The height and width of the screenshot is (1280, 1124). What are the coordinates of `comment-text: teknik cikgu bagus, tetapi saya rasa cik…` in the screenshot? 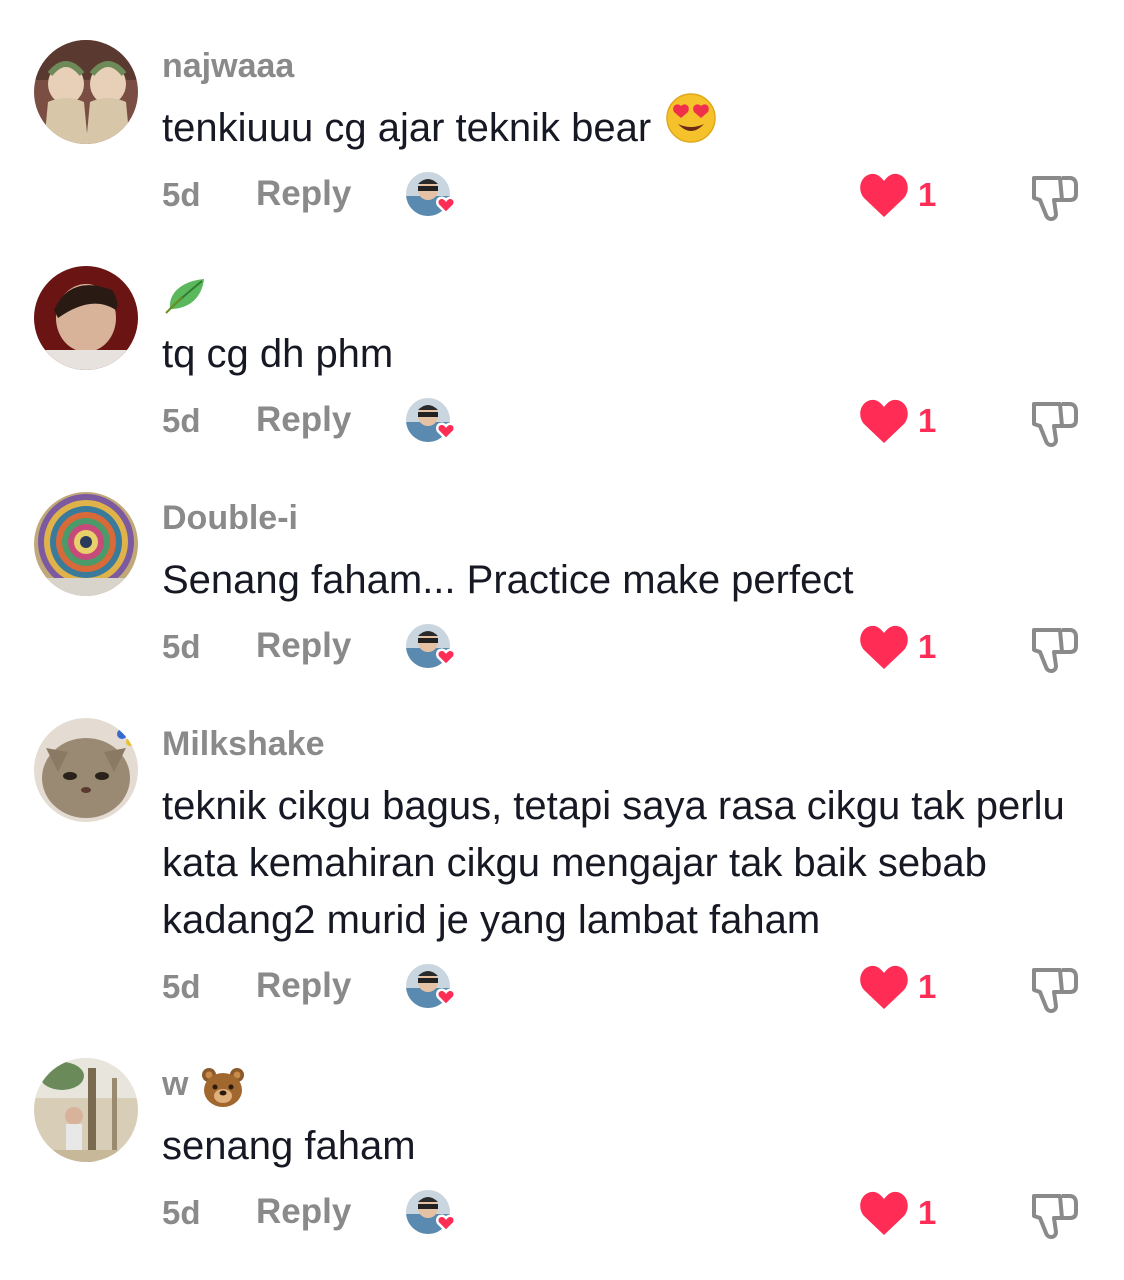 It's located at (627, 863).